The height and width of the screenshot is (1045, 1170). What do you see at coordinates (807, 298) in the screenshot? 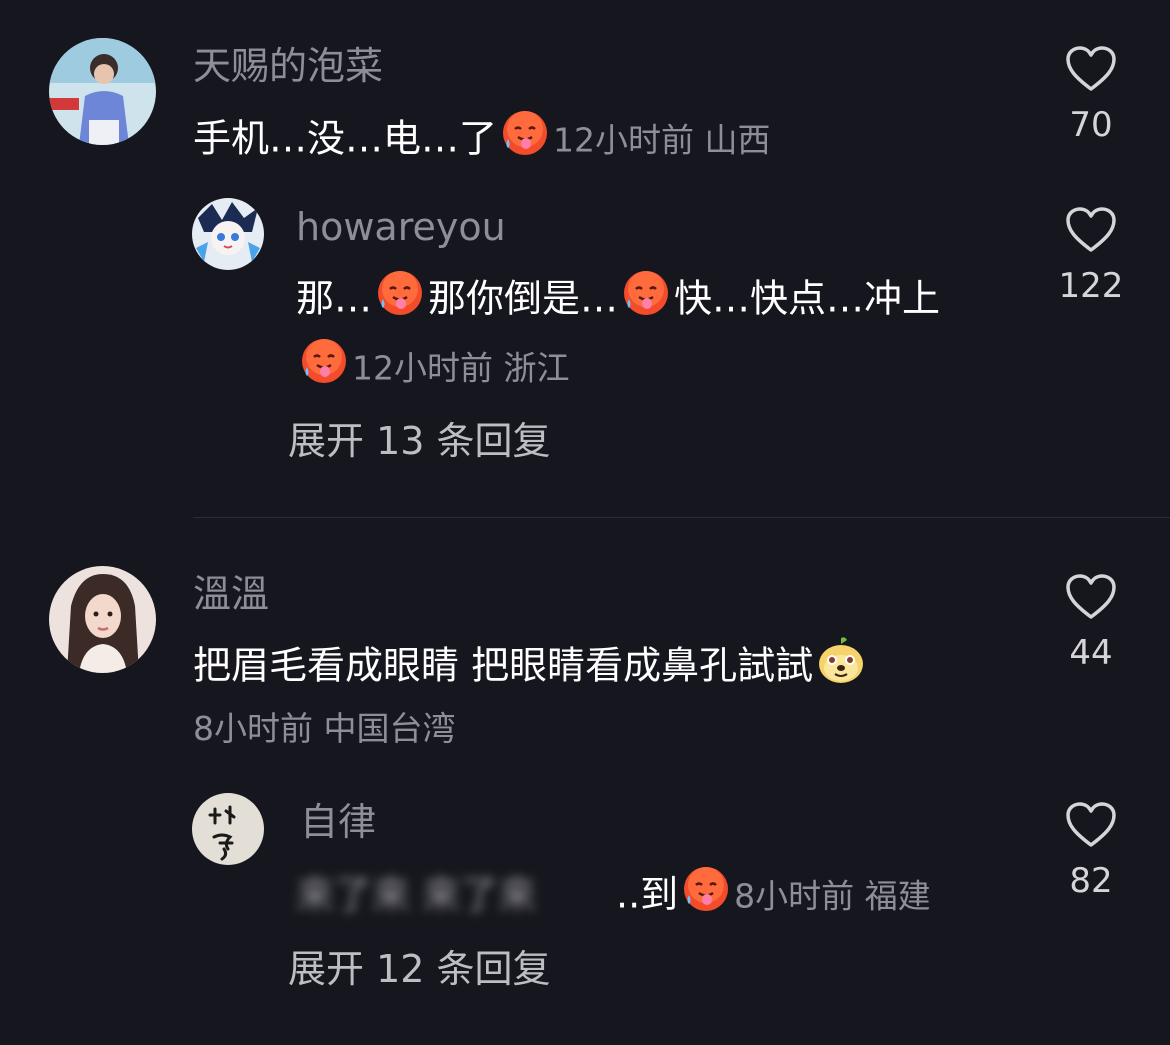
I see `reply-body-part: 快…快点…冲上` at bounding box center [807, 298].